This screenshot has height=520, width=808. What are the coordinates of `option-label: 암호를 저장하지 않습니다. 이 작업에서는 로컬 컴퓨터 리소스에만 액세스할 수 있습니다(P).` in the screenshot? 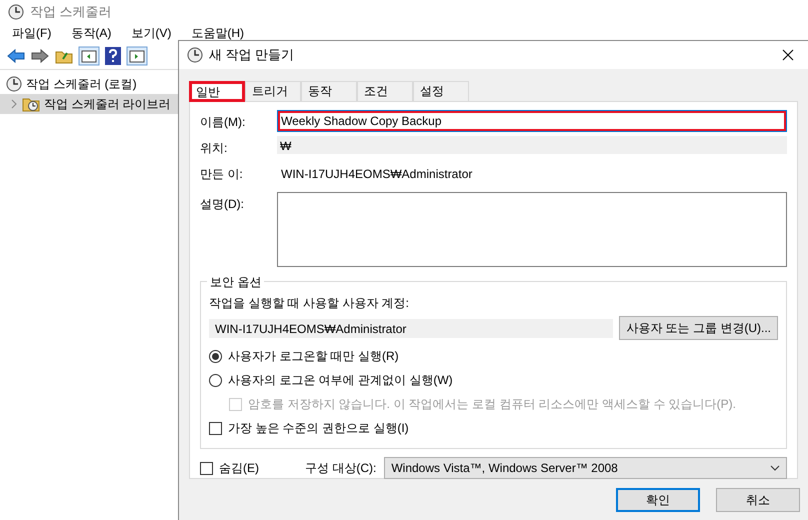 It's located at (492, 404).